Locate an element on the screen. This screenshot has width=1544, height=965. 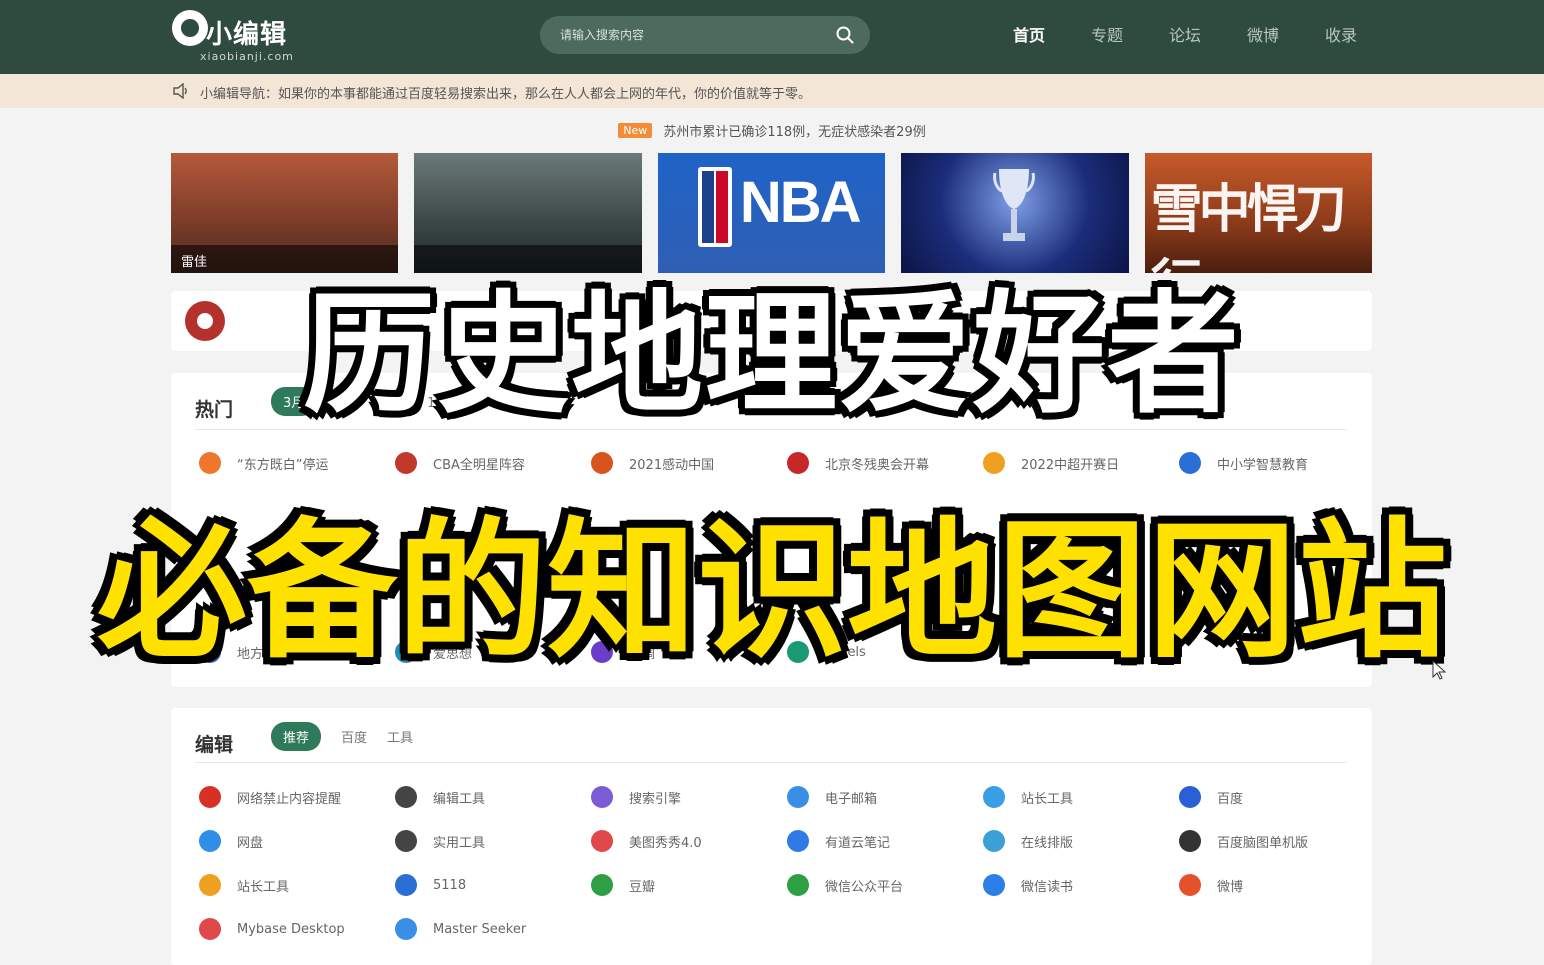
link-label: 豆瓣 is located at coordinates (642, 887).